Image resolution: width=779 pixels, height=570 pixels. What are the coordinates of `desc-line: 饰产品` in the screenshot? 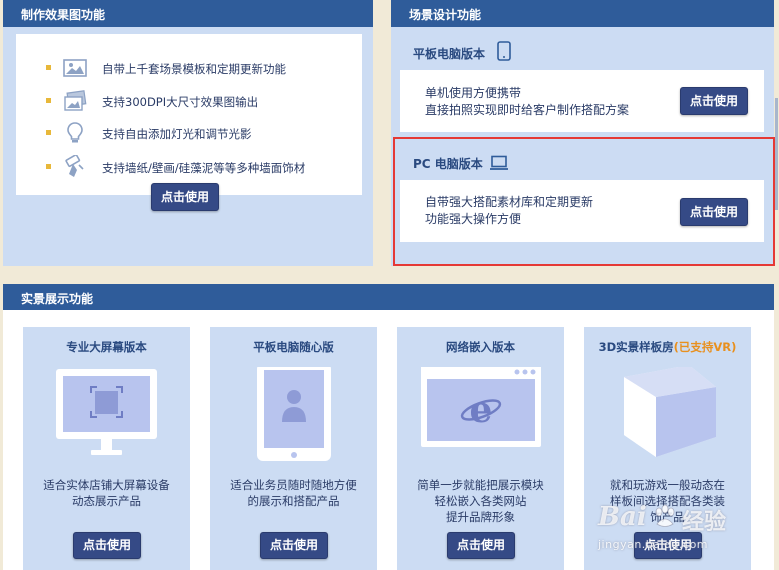 It's located at (667, 517).